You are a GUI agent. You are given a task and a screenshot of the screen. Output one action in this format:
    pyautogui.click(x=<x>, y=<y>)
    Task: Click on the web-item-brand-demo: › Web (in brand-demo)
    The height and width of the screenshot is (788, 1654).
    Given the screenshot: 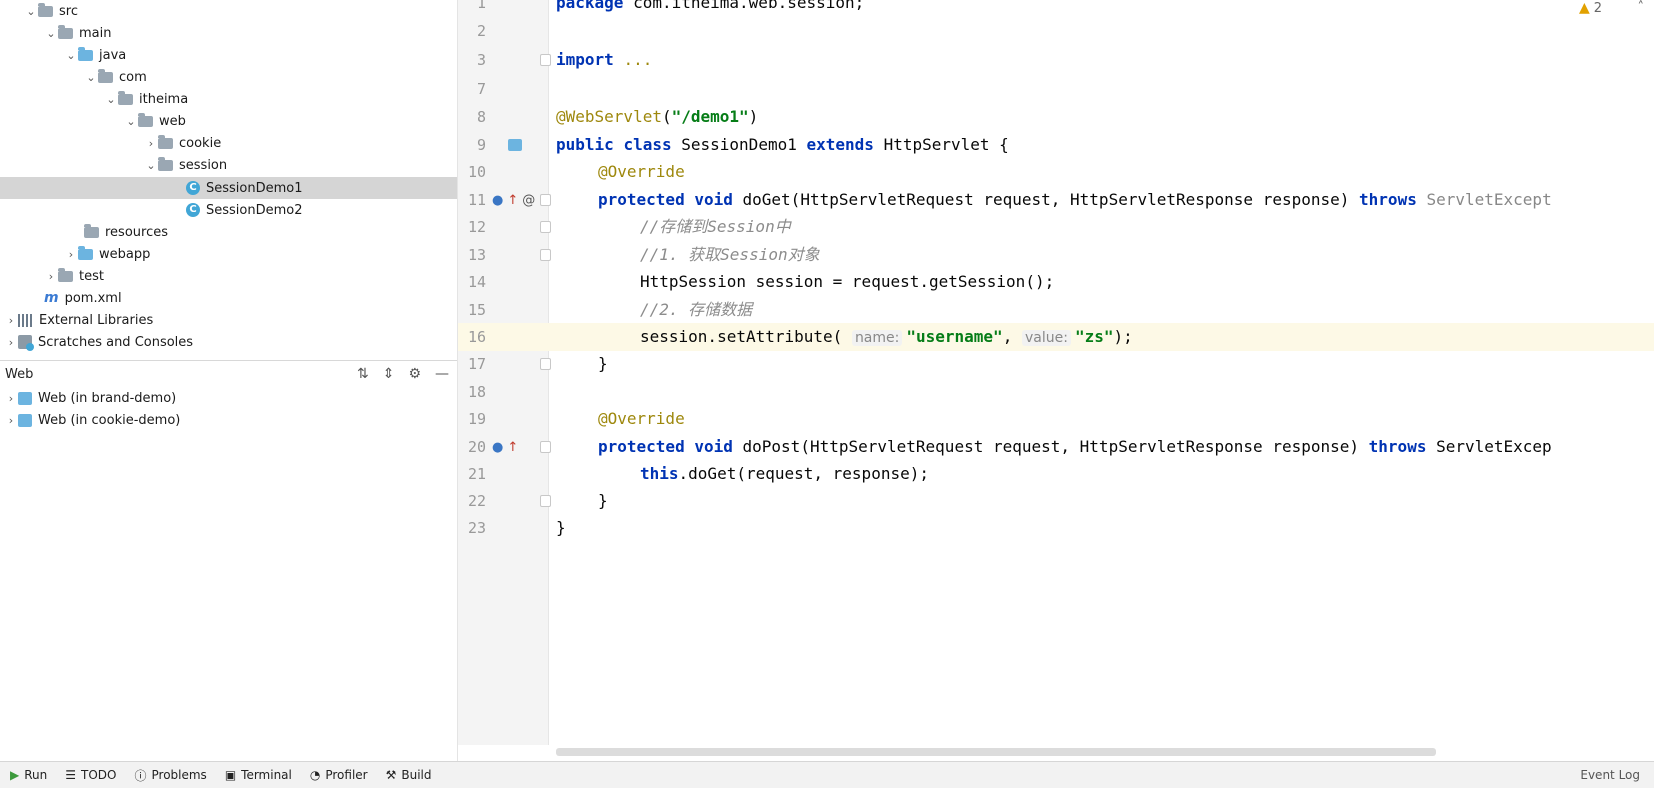 What is the action you would take?
    pyautogui.click(x=228, y=398)
    